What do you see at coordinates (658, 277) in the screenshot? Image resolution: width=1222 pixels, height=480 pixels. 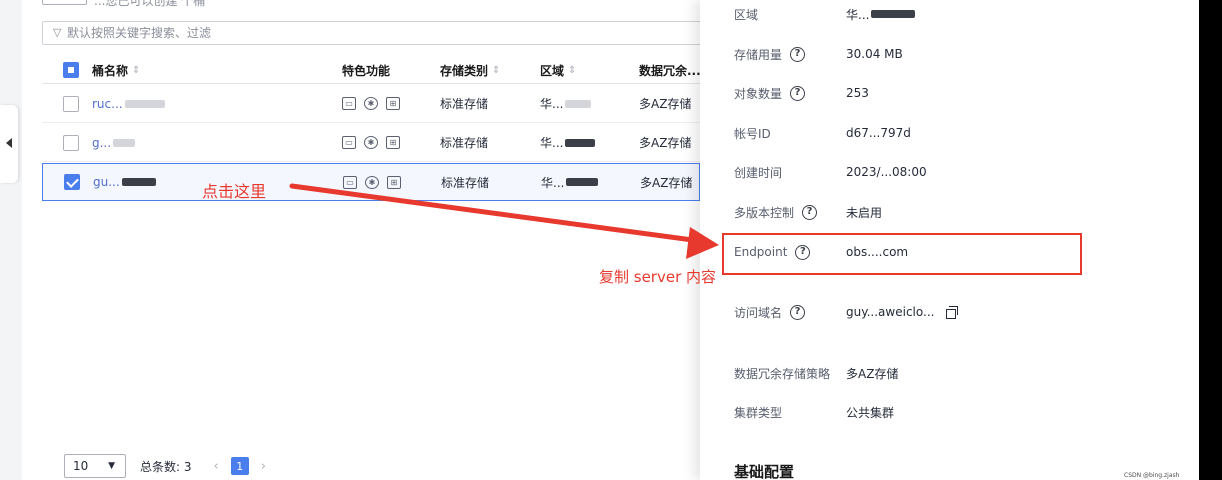 I see `annotation-copy-server: 复制 server 内容` at bounding box center [658, 277].